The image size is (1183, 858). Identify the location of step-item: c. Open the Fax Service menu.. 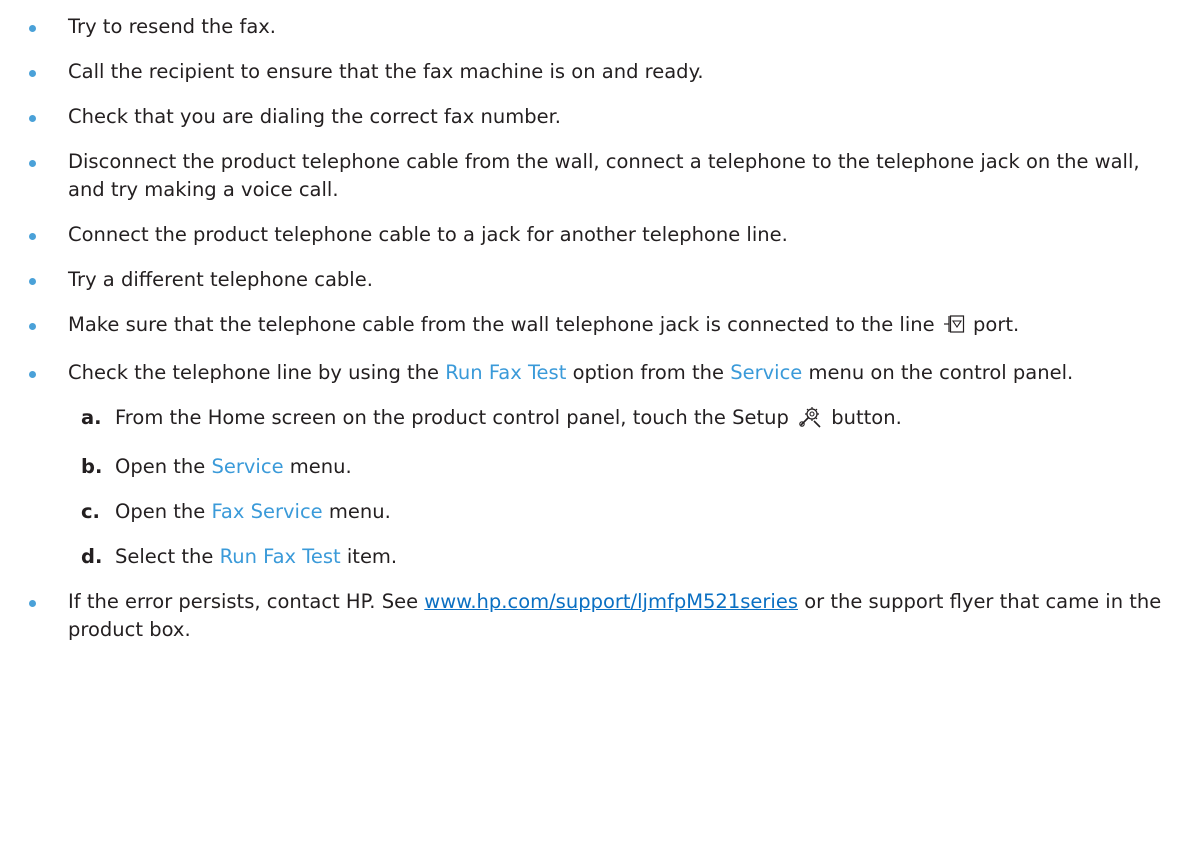
(622, 512).